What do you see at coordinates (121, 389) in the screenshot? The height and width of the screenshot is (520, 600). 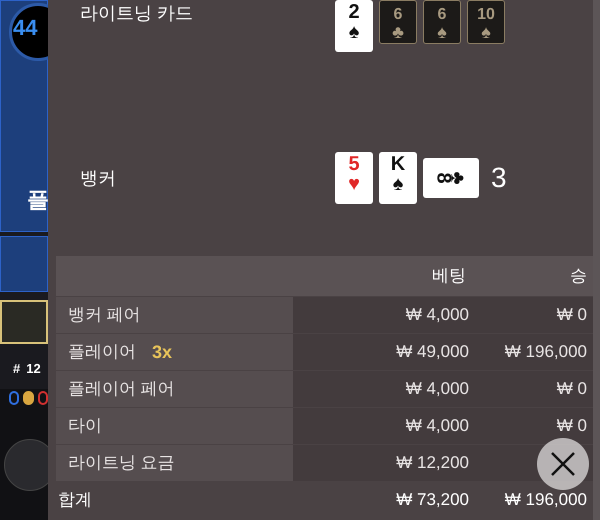 I see `bet-name: 플레이어 페어` at bounding box center [121, 389].